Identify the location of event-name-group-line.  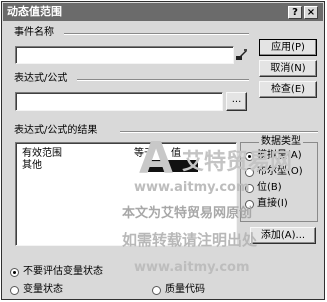
(156, 34).